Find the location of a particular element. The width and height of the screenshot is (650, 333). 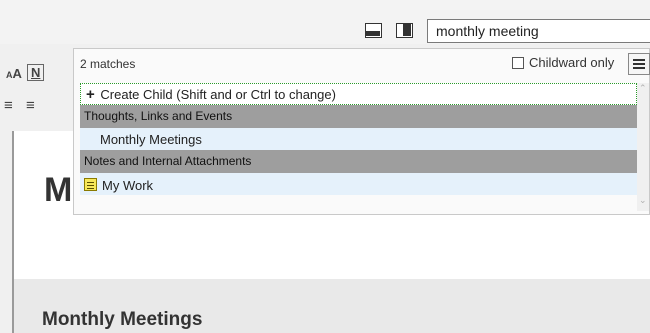

menu-button is located at coordinates (639, 64).